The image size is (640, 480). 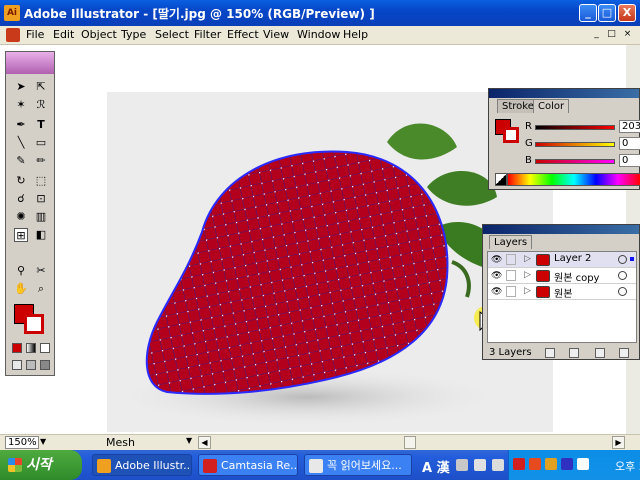 What do you see at coordinates (41, 161) in the screenshot?
I see `pencil-tool-icon: ✏` at bounding box center [41, 161].